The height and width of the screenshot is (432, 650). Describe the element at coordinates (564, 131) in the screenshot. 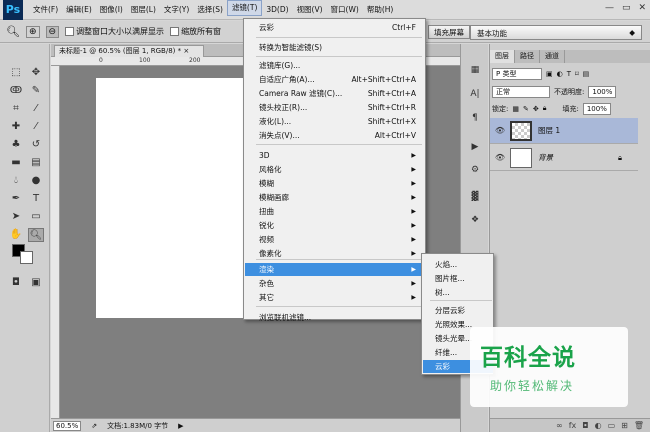

I see `layer-row: 👁︎ 图层 1` at that location.